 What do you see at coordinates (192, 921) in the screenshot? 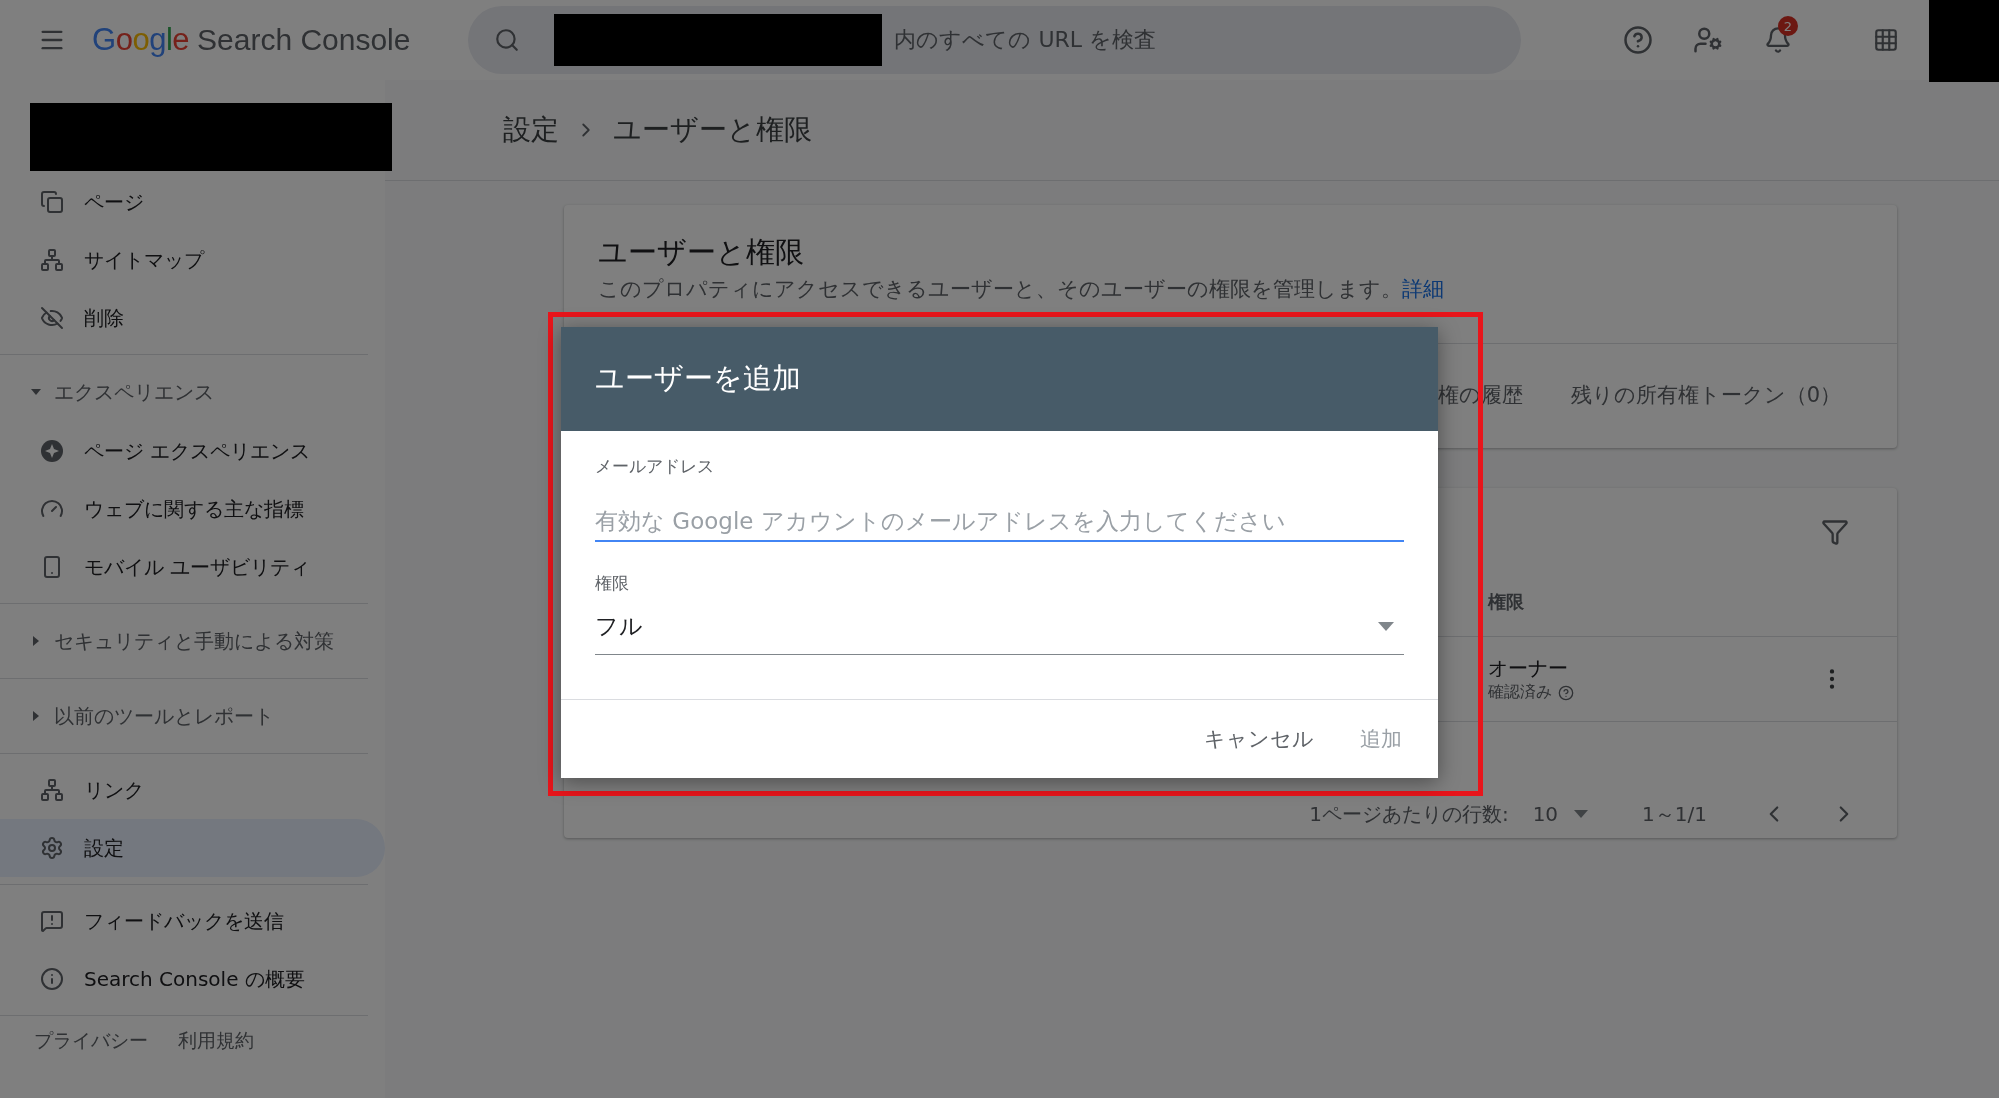
I see `nav-item: フィードバックを送信` at bounding box center [192, 921].